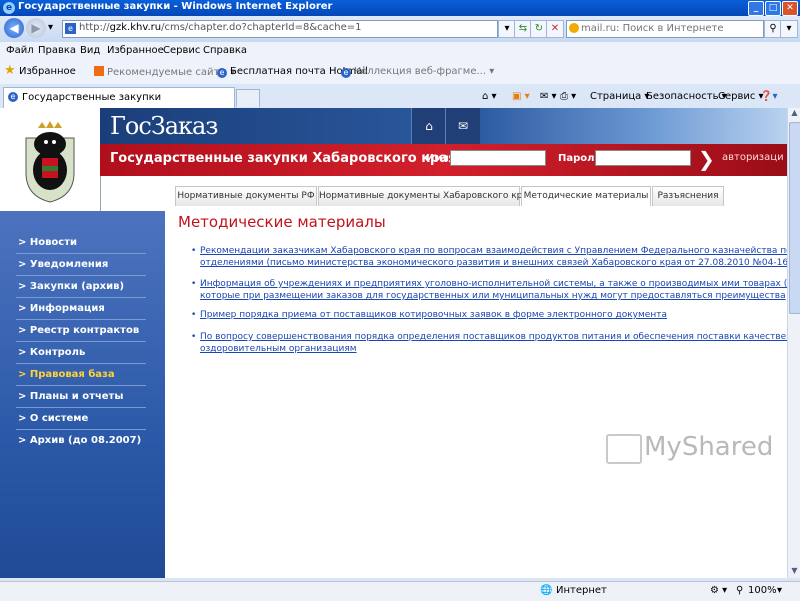 This screenshot has width=800, height=601. Describe the element at coordinates (417, 72) in the screenshot. I see `fav-web-slice-gallery: e Коллекция веб-фрагме... ▾` at that location.